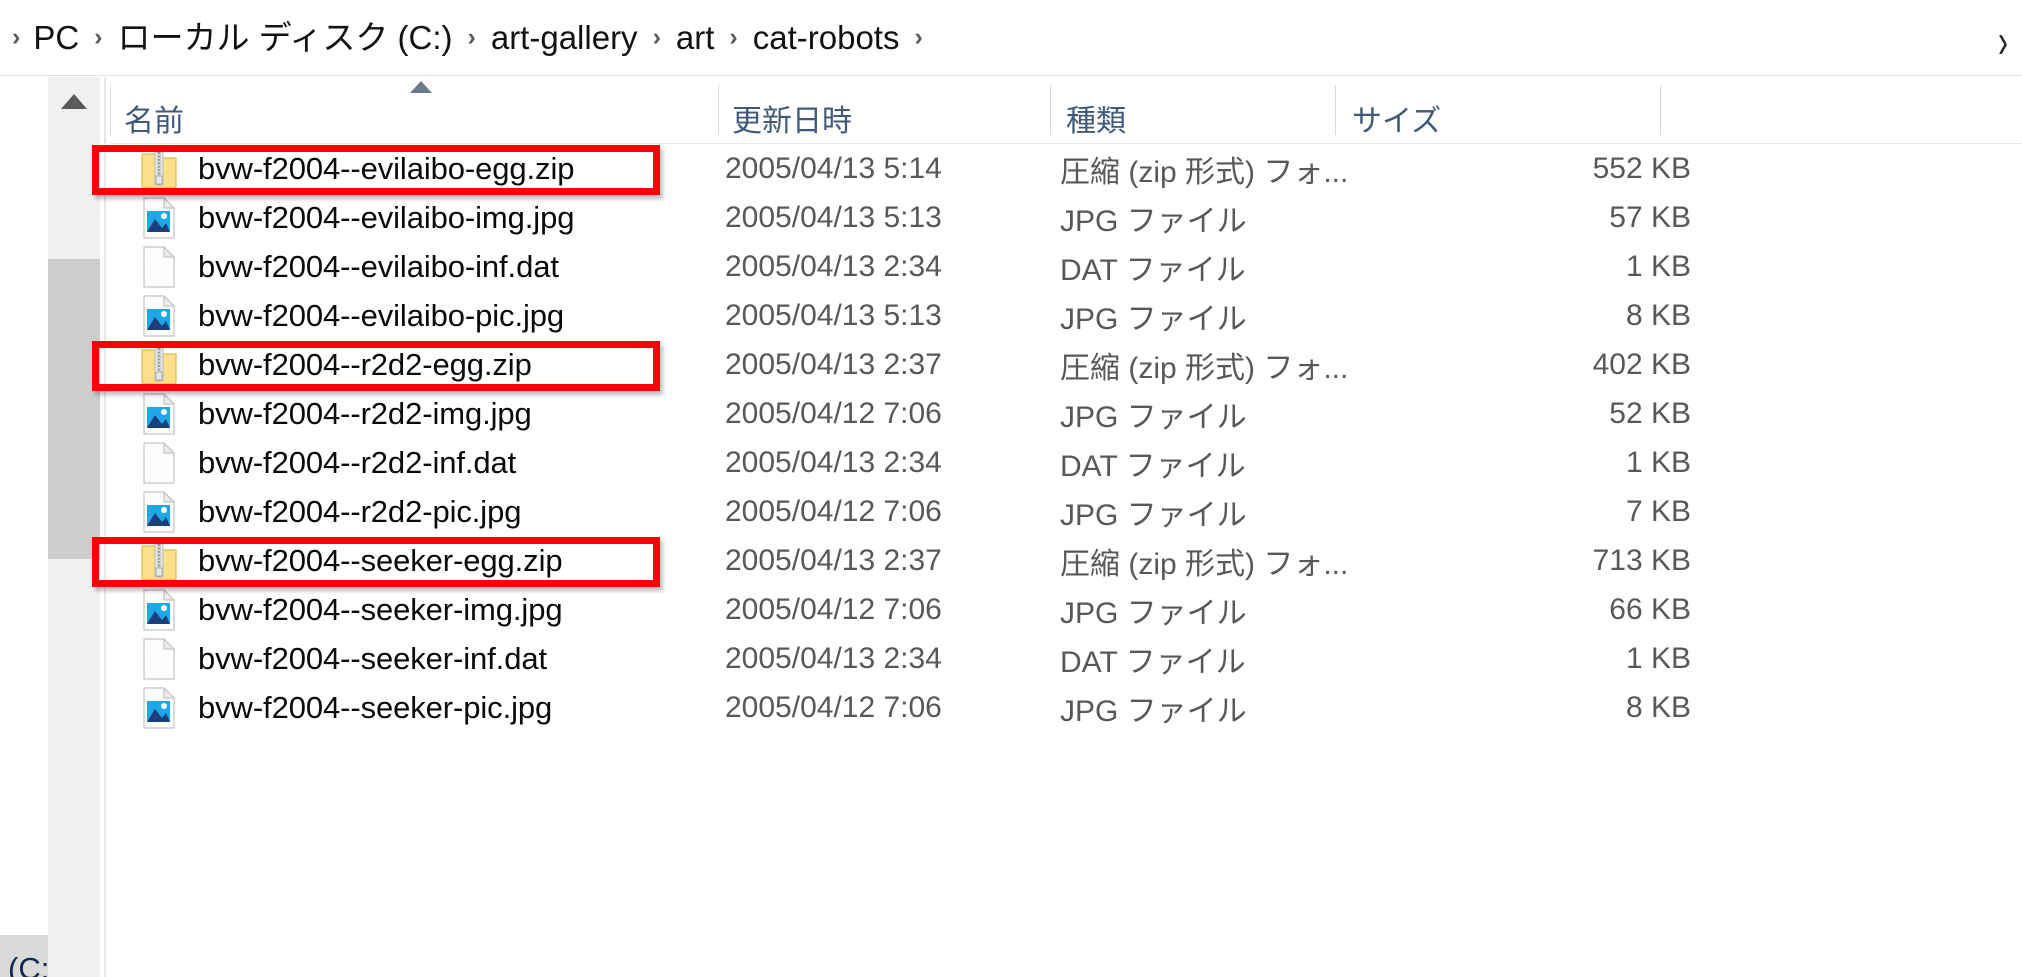 This screenshot has height=977, width=2022. I want to click on navigation-pane-scrollbar, so click(74, 527).